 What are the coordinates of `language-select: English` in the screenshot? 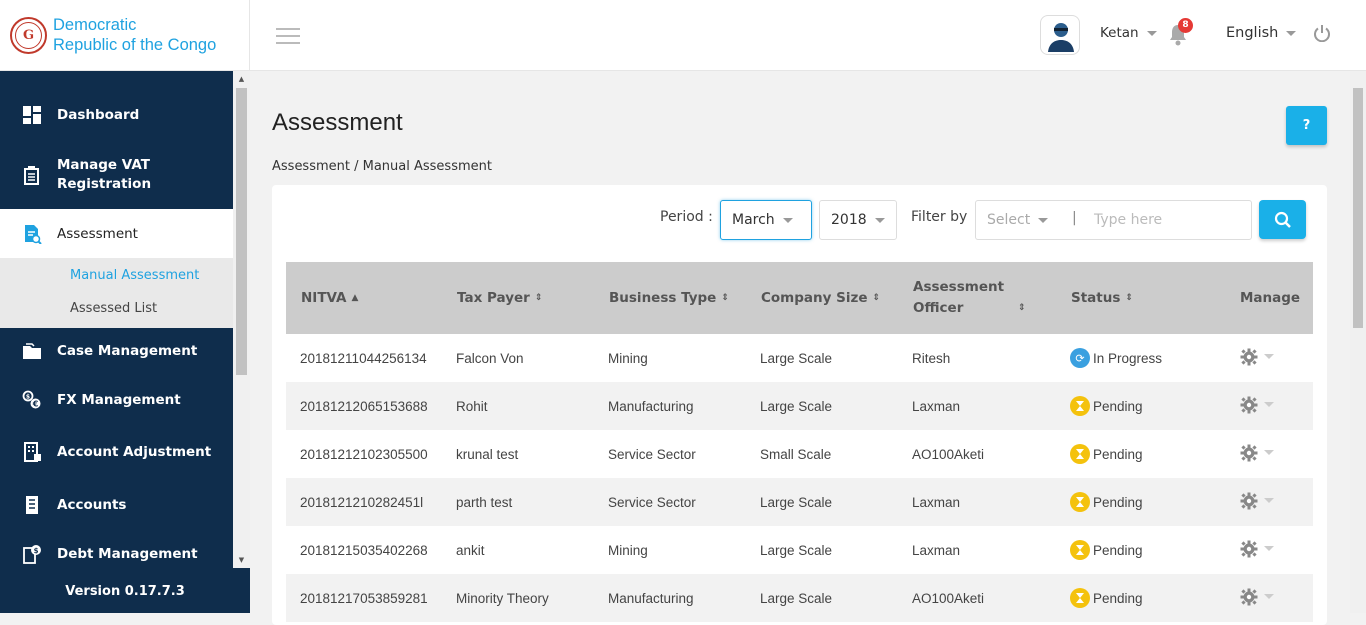 It's located at (1261, 33).